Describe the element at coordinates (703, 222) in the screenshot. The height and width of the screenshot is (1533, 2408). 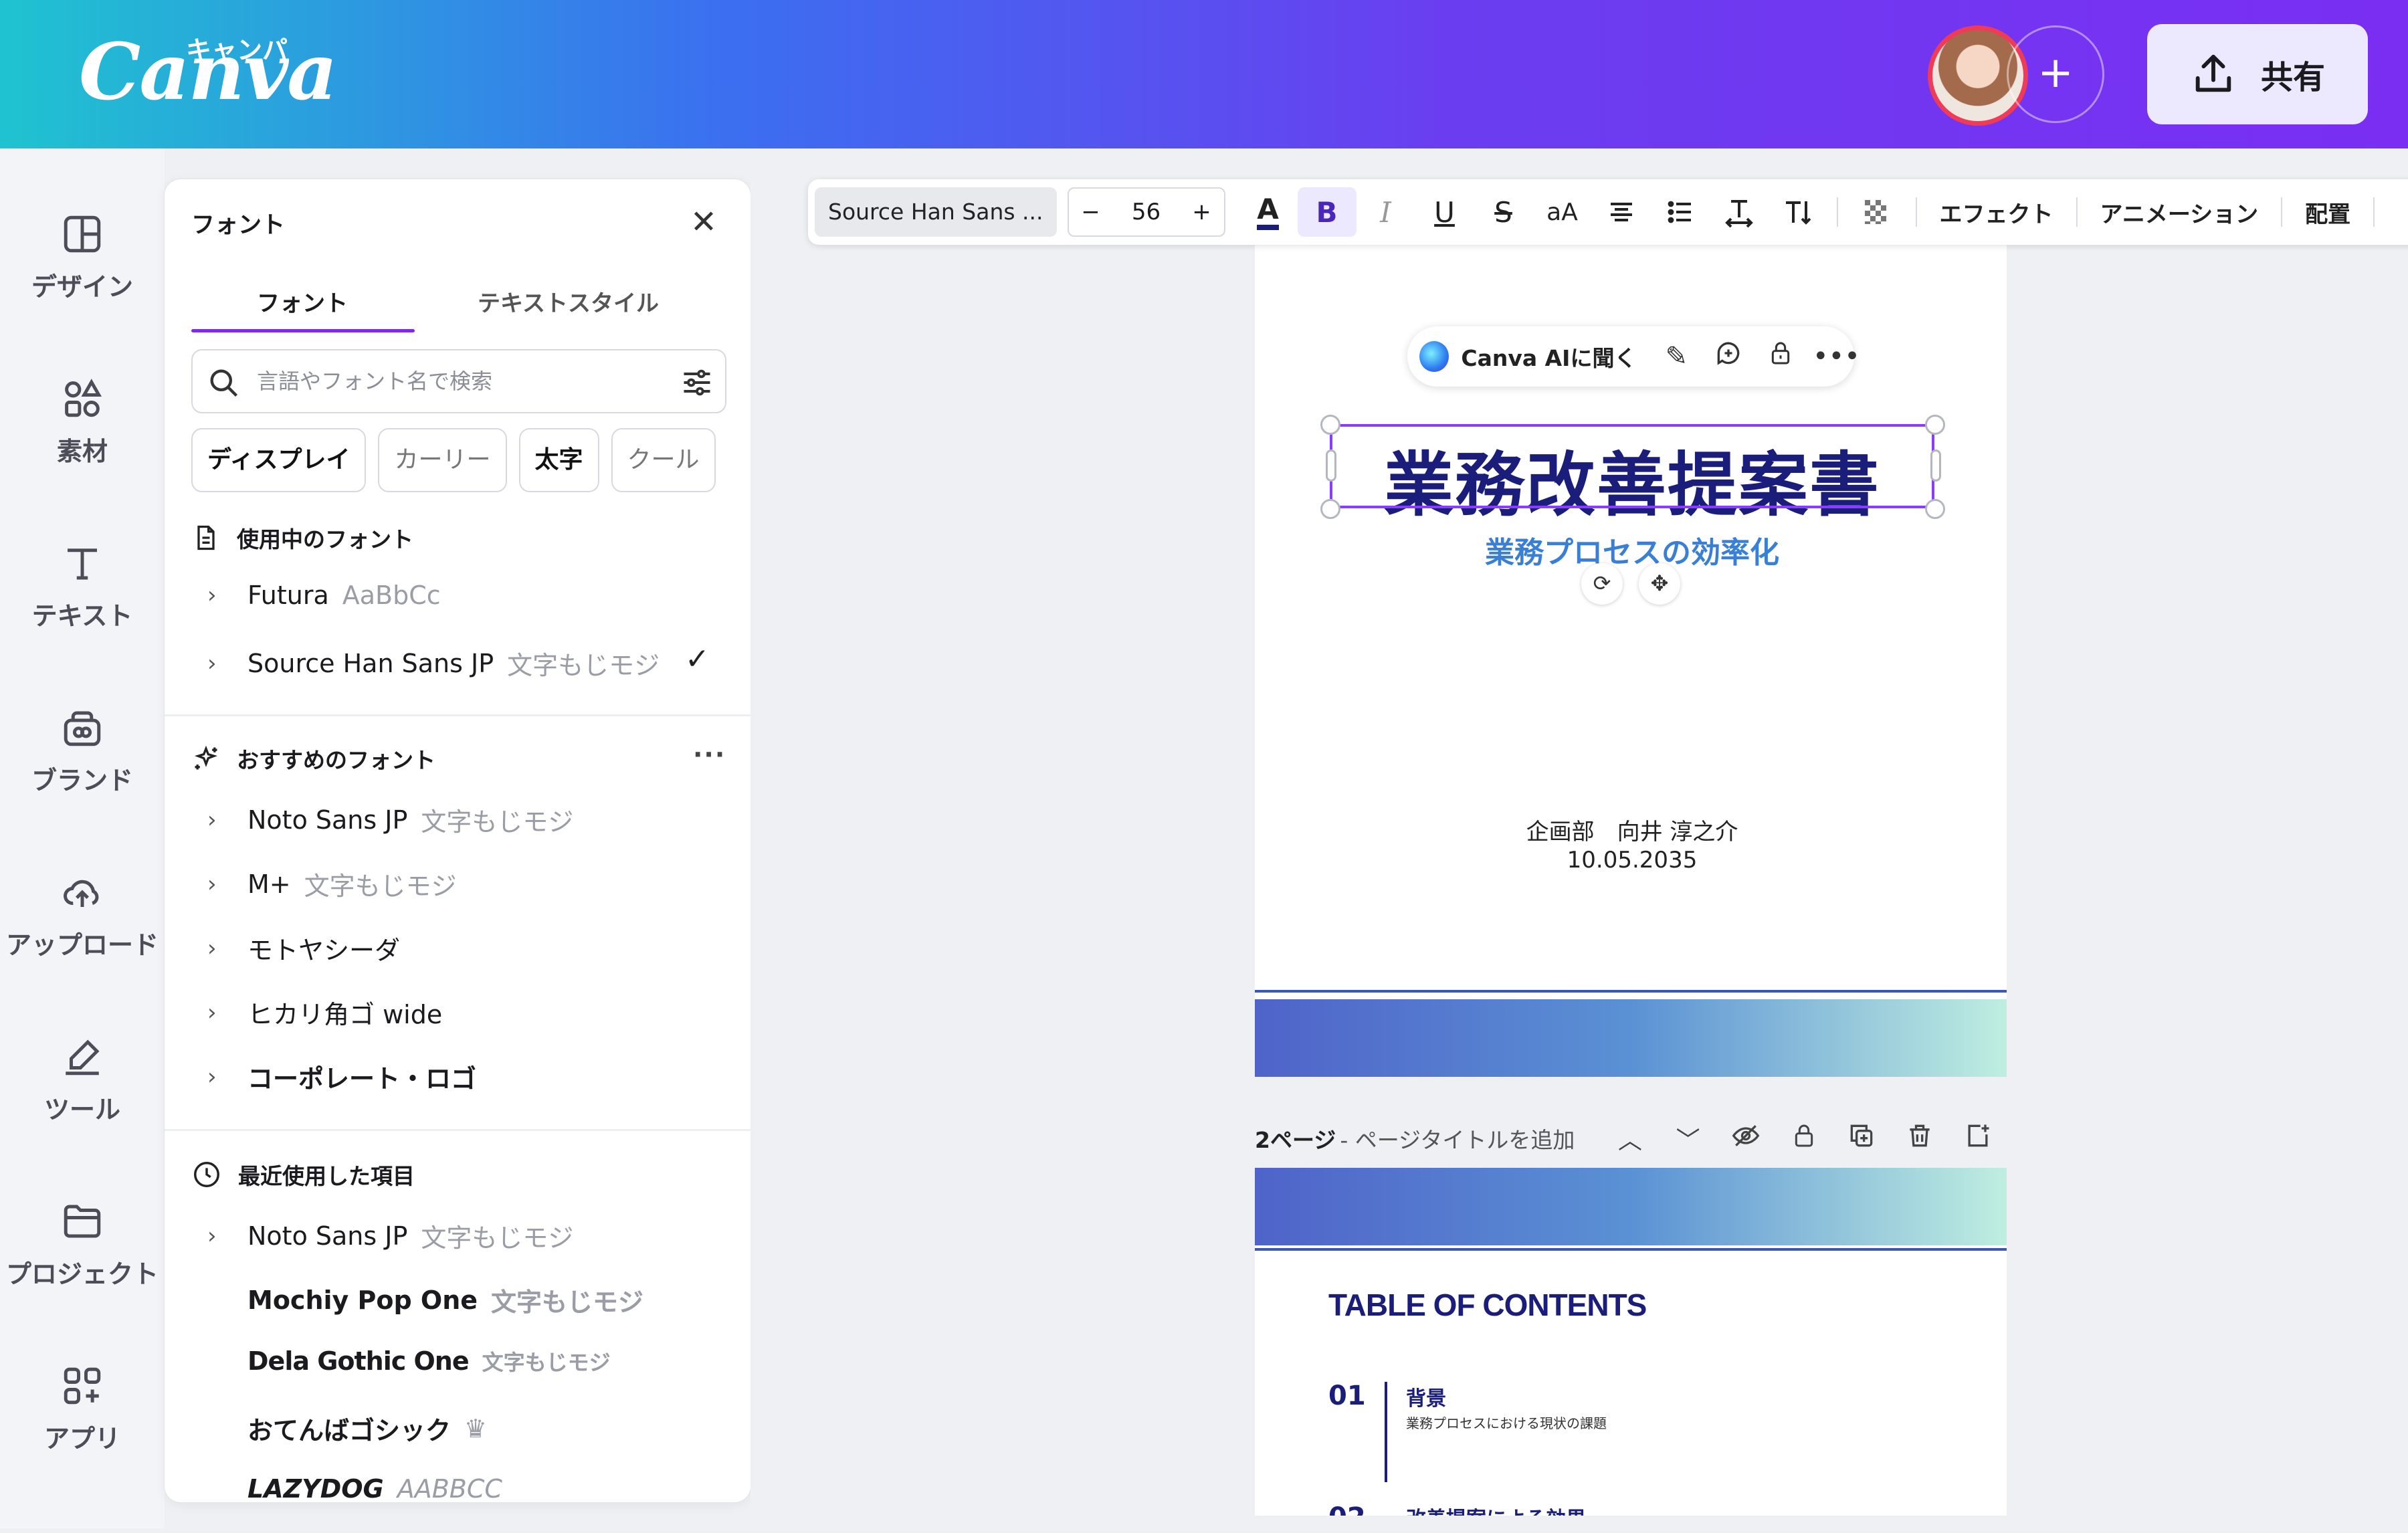
I see `close-icon: ✕` at that location.